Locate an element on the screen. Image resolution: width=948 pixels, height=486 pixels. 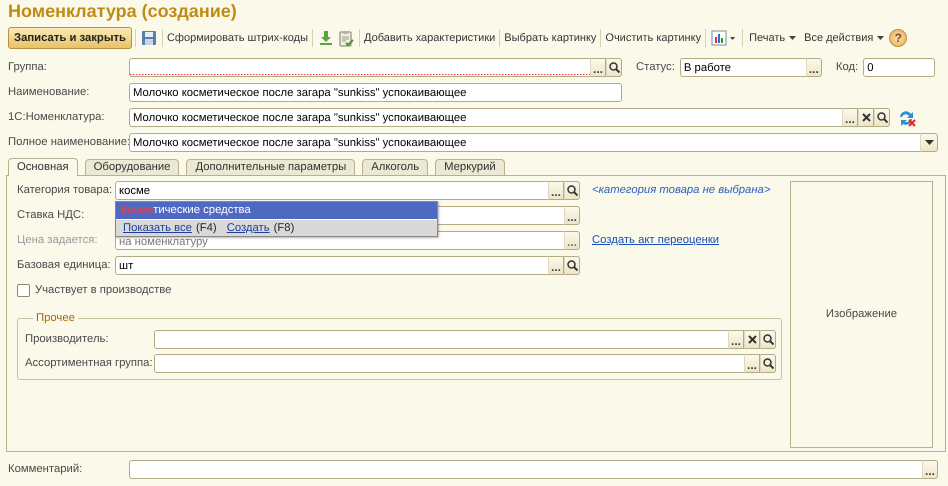
window-title: Номенклатура (создание) is located at coordinates (122, 11).